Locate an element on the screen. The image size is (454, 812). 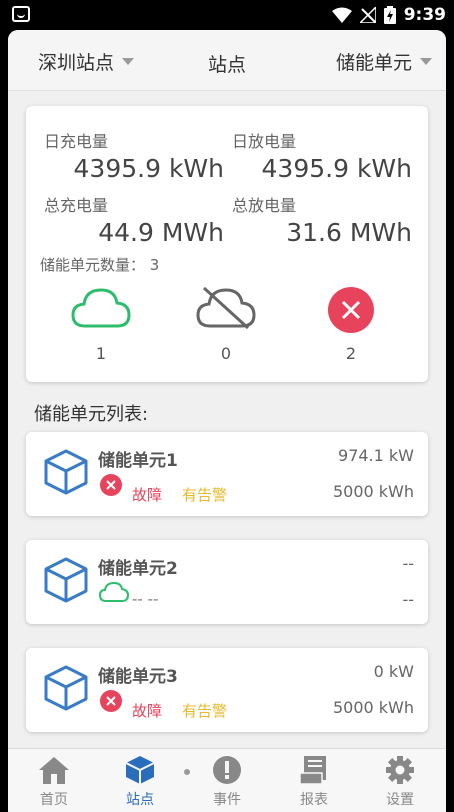
unit-power: 0 kW is located at coordinates (393, 671).